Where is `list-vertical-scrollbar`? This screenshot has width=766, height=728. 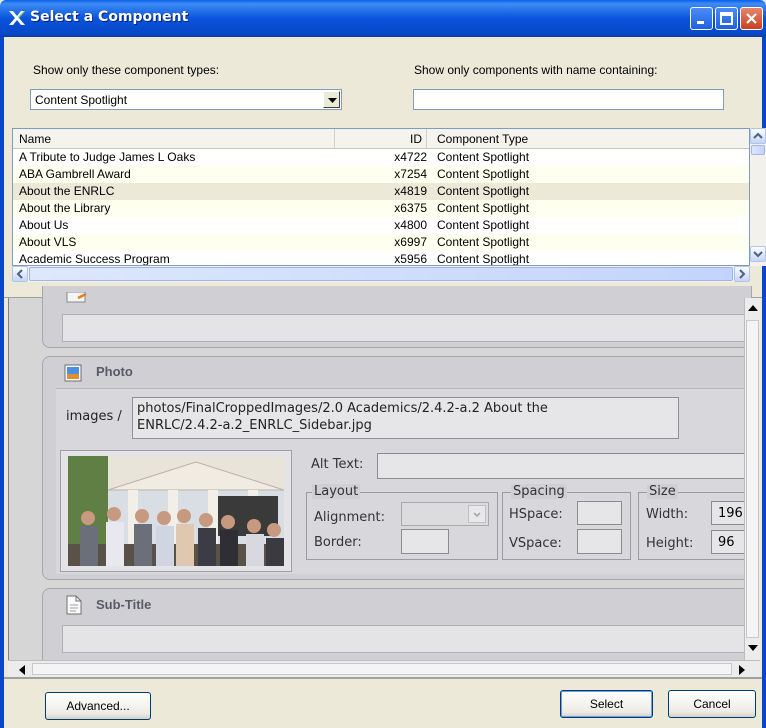
list-vertical-scrollbar is located at coordinates (758, 197).